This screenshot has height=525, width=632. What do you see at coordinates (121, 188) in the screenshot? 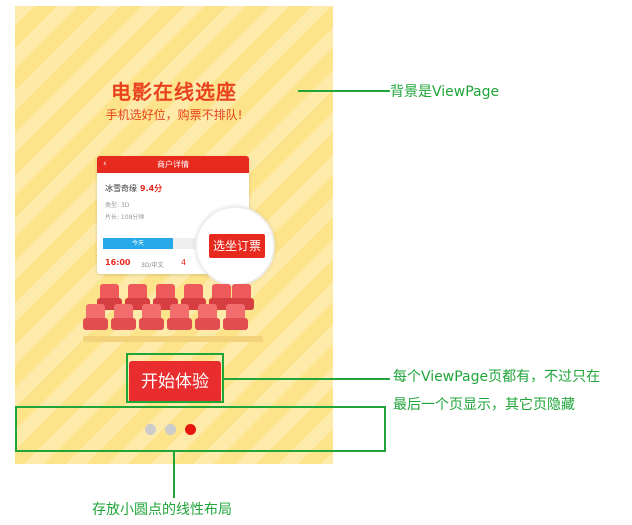
I see `movie-title: 冰雪奇缘` at bounding box center [121, 188].